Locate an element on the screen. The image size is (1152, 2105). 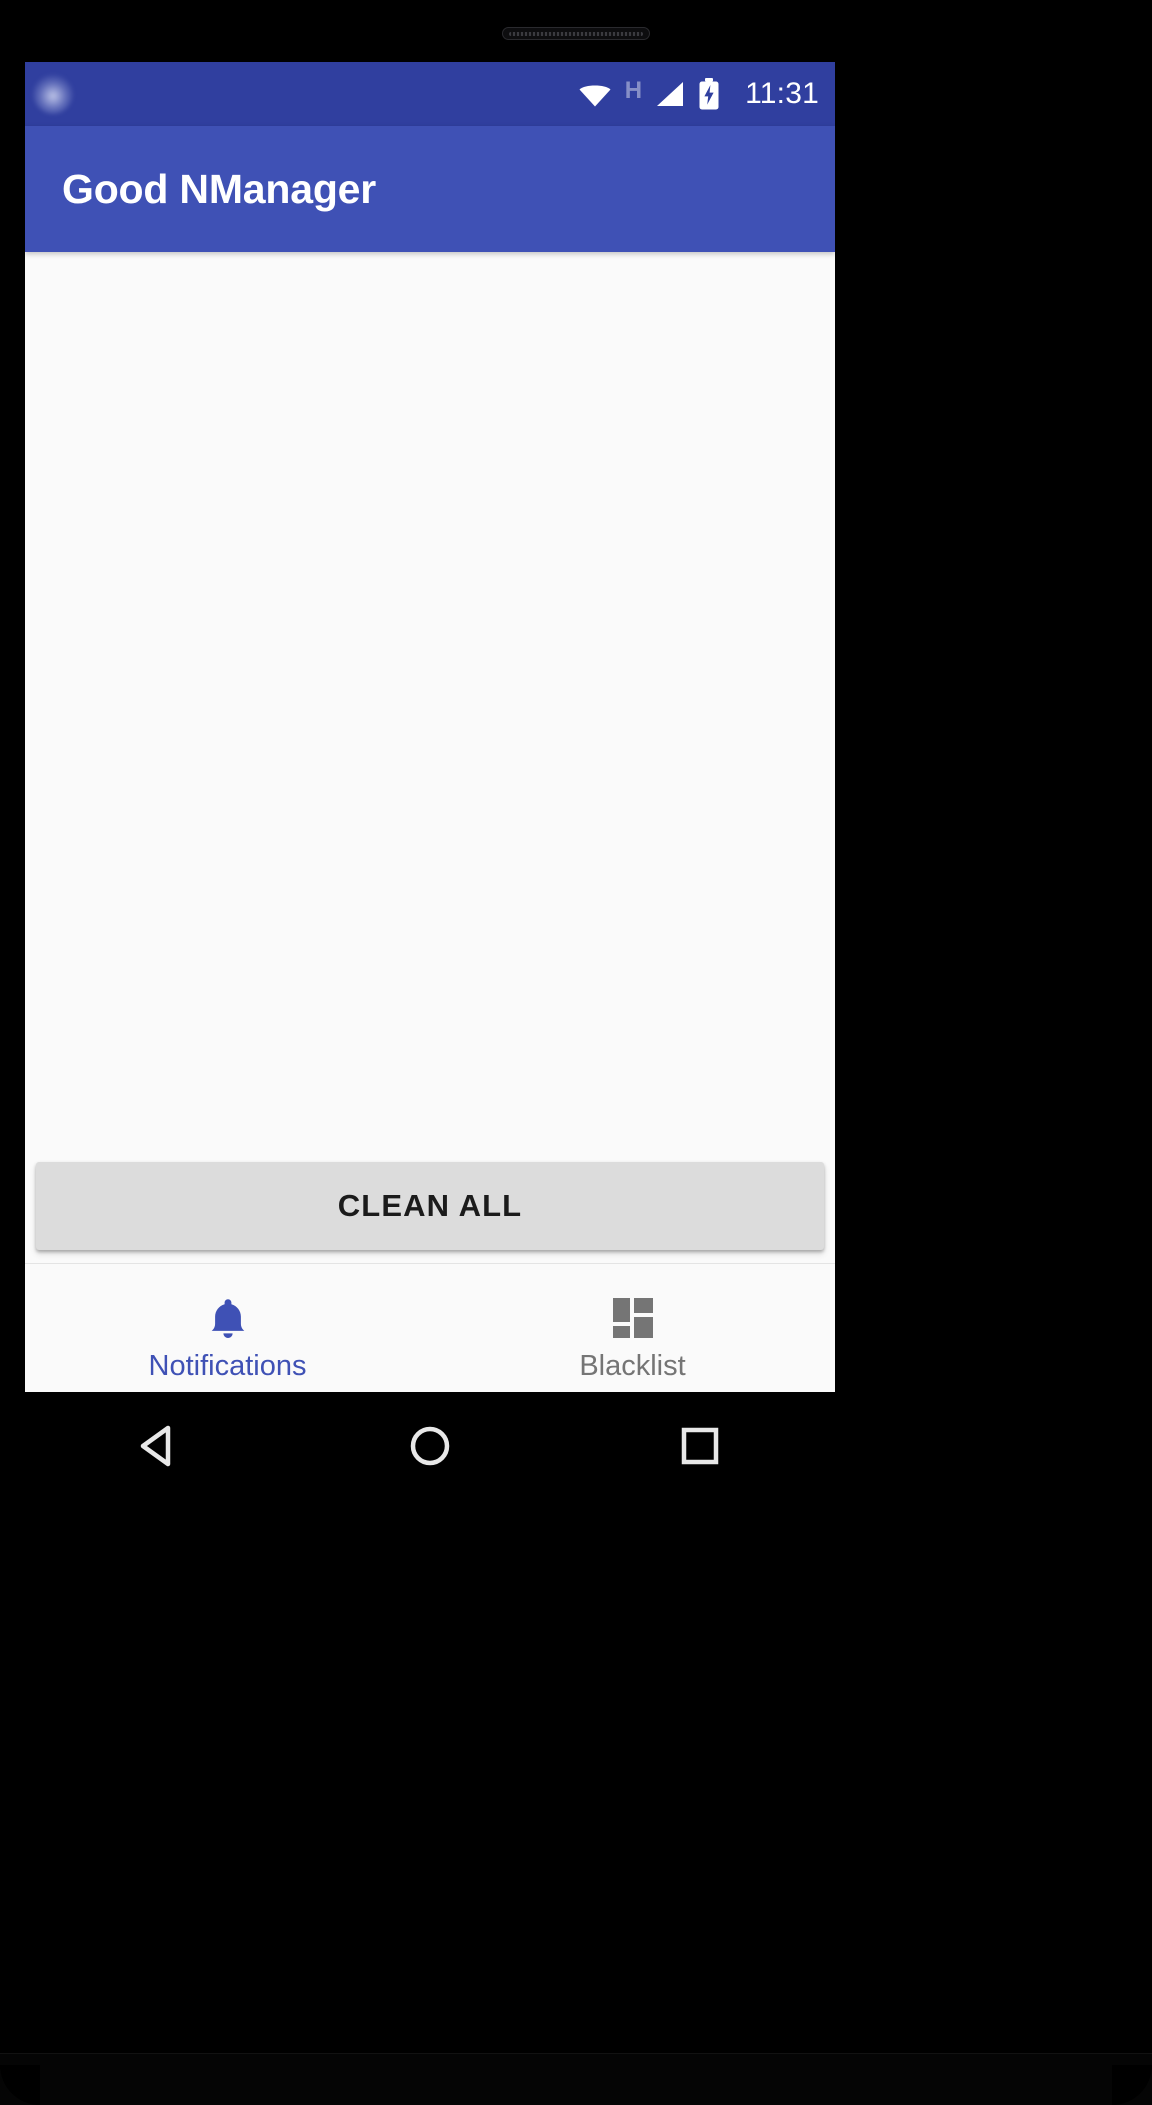
home-circle-icon is located at coordinates (430, 1446).